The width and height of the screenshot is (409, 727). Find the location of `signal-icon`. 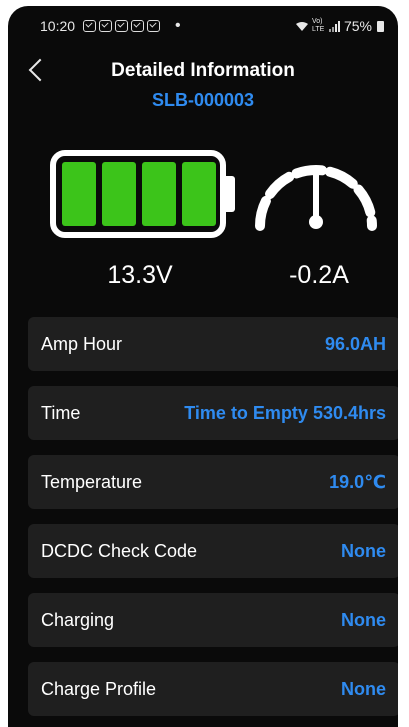

signal-icon is located at coordinates (334, 26).